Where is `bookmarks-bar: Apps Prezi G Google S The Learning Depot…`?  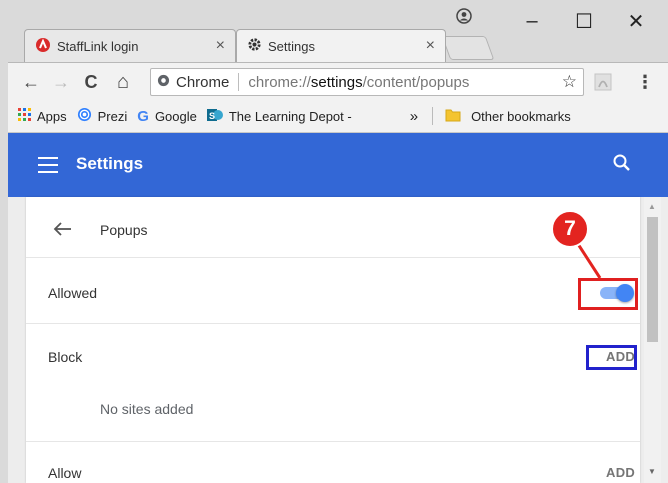
bookmarks-bar: Apps Prezi G Google S The Learning Depot… is located at coordinates (338, 116).